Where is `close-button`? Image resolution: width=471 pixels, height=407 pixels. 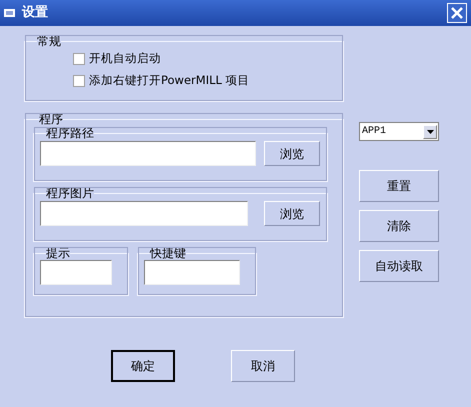
close-button is located at coordinates (457, 13).